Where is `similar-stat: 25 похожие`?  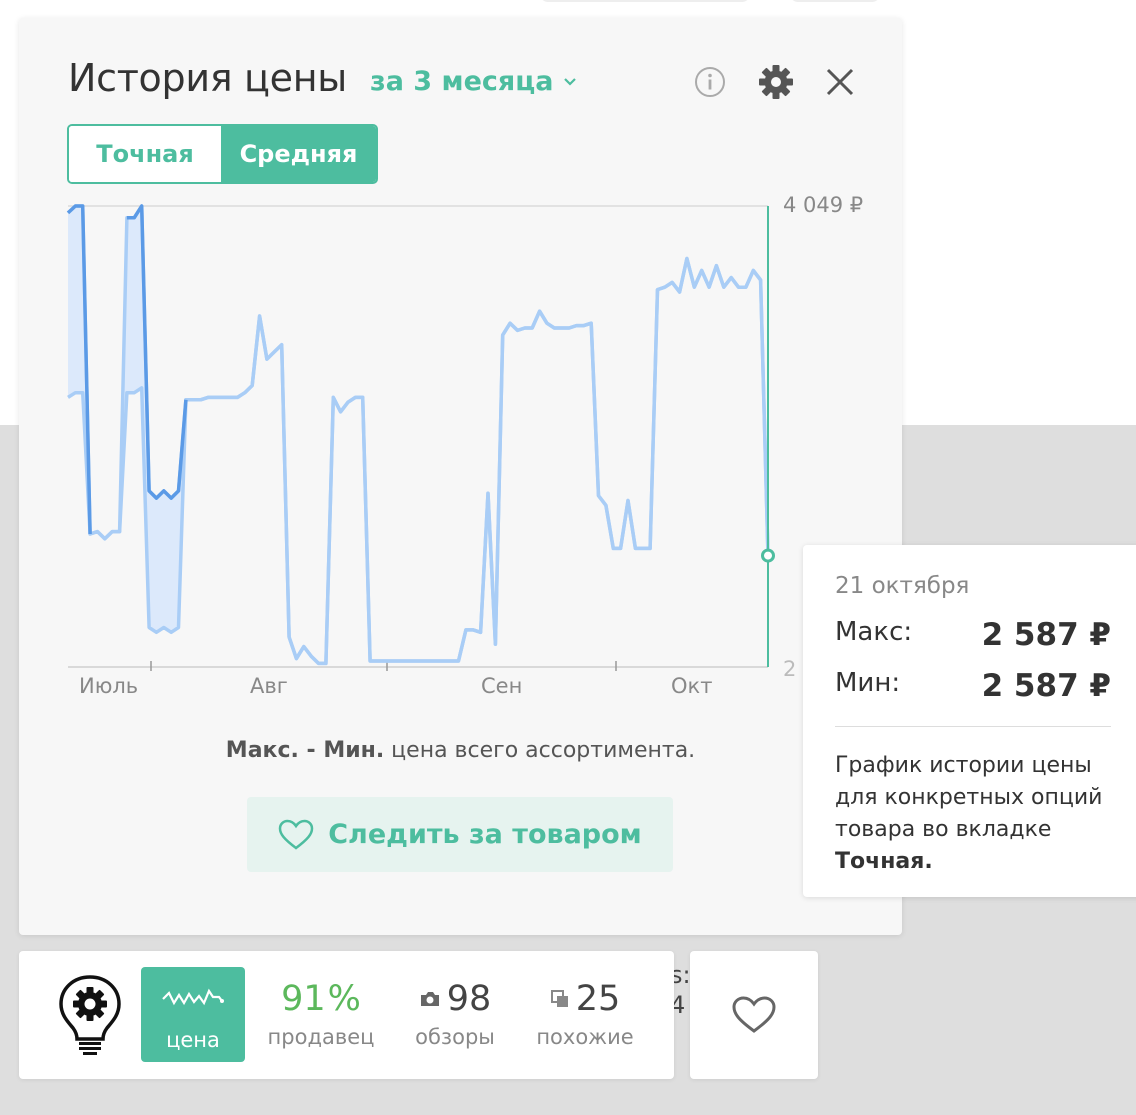
similar-stat: 25 похожие is located at coordinates (585, 1014).